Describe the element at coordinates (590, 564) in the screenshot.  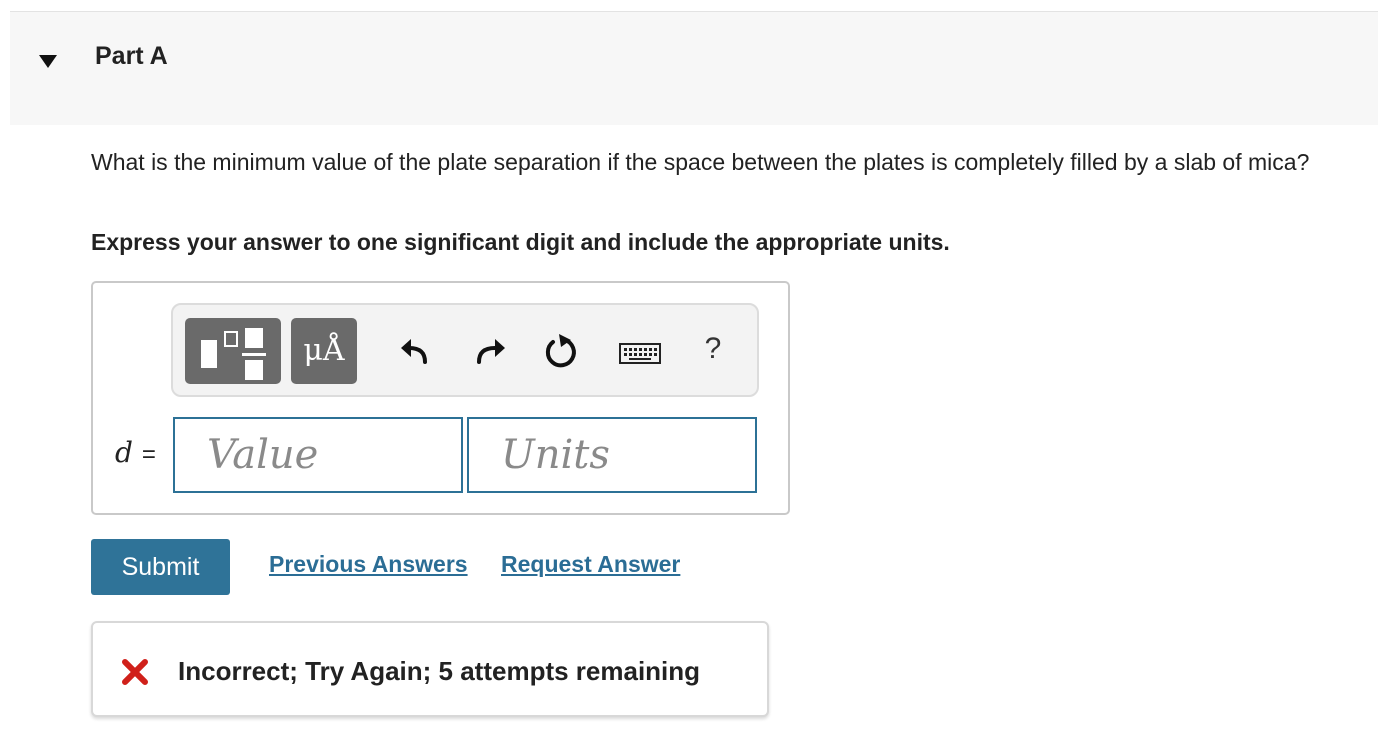
I see `request-answer-link: Request Answer` at that location.